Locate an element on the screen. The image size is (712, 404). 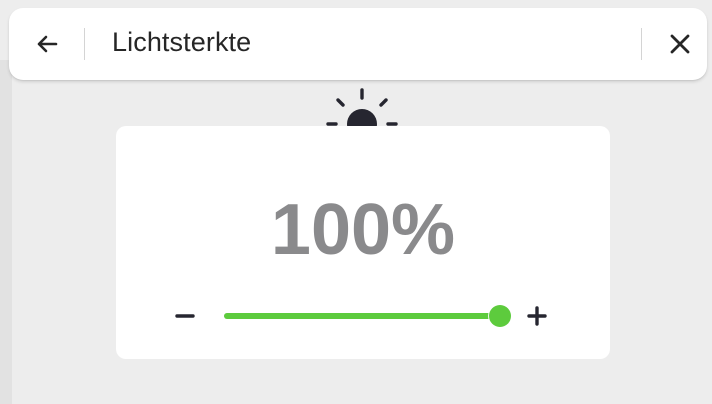
background-panel is located at coordinates (6, 232).